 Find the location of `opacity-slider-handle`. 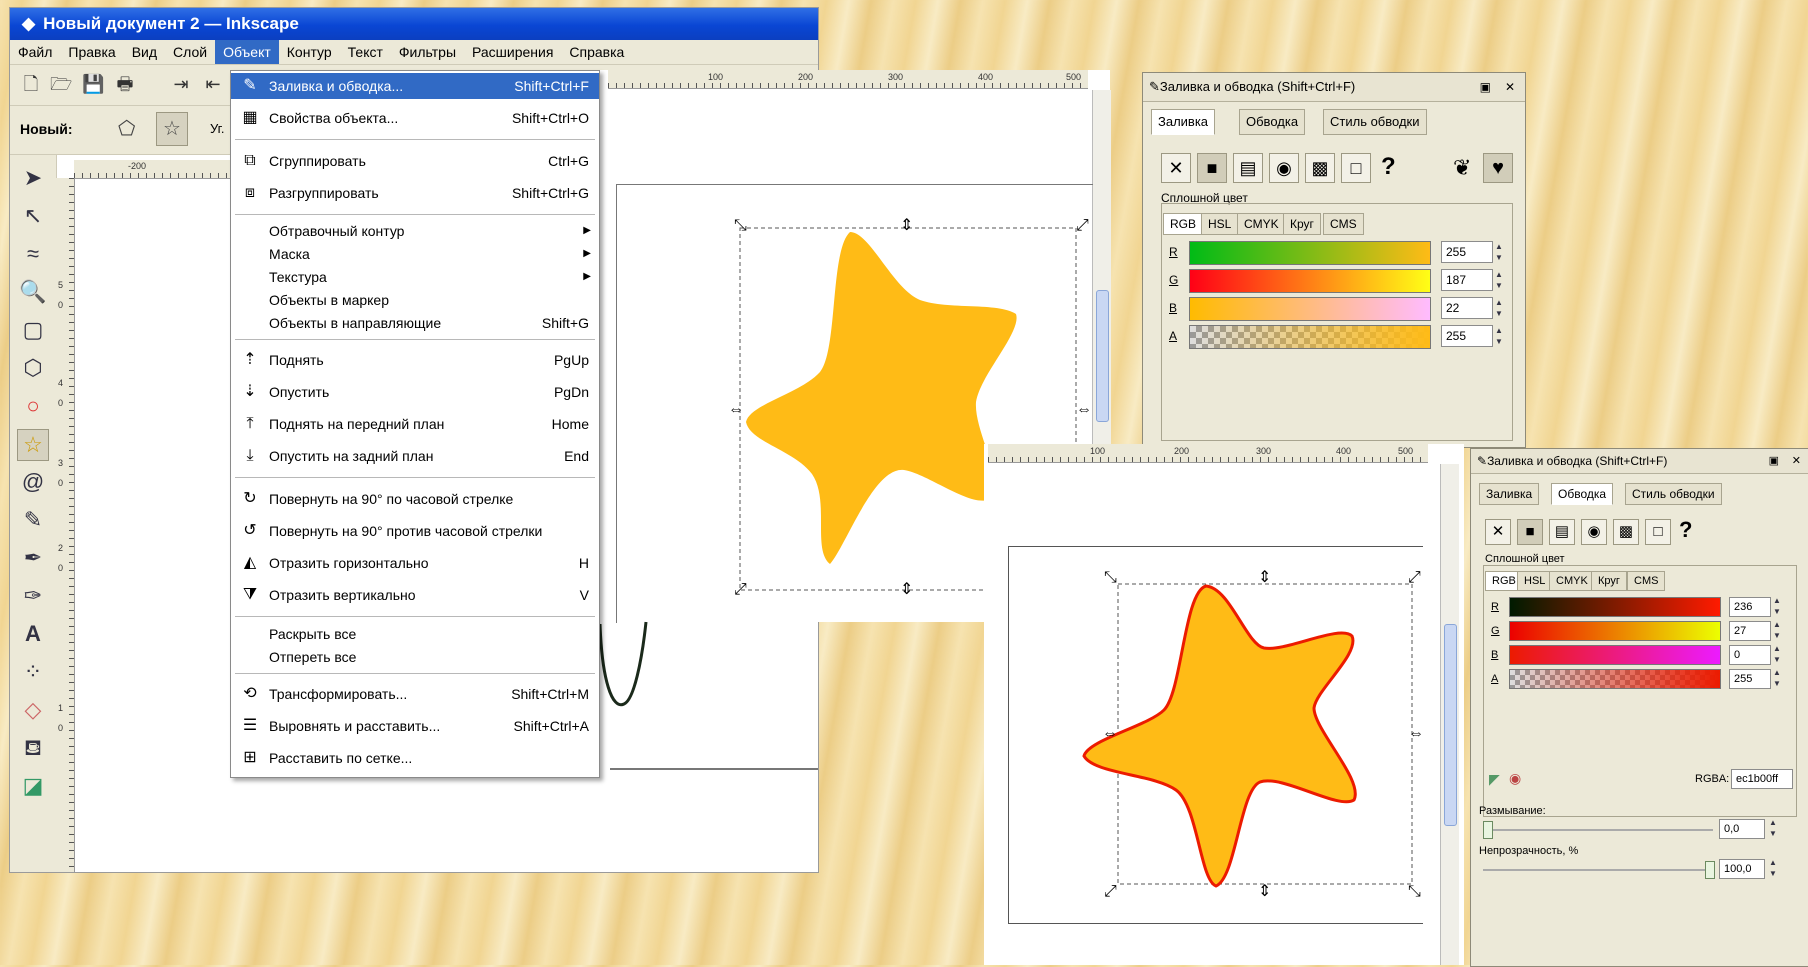

opacity-slider-handle is located at coordinates (1710, 870).